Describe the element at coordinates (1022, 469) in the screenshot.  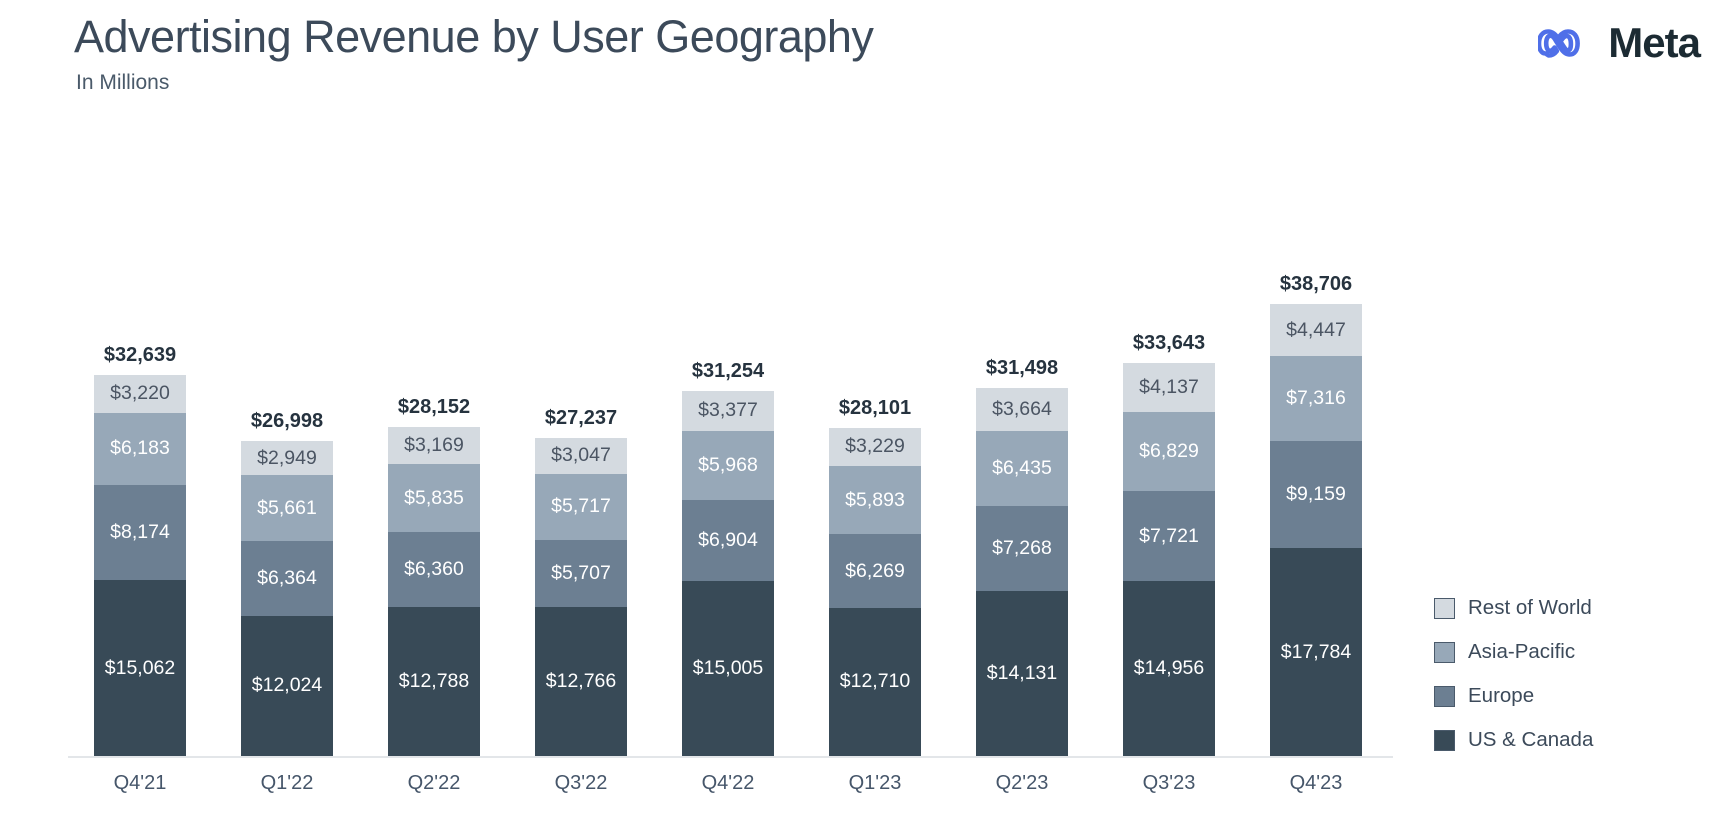
I see `bar-segment: $6,435` at that location.